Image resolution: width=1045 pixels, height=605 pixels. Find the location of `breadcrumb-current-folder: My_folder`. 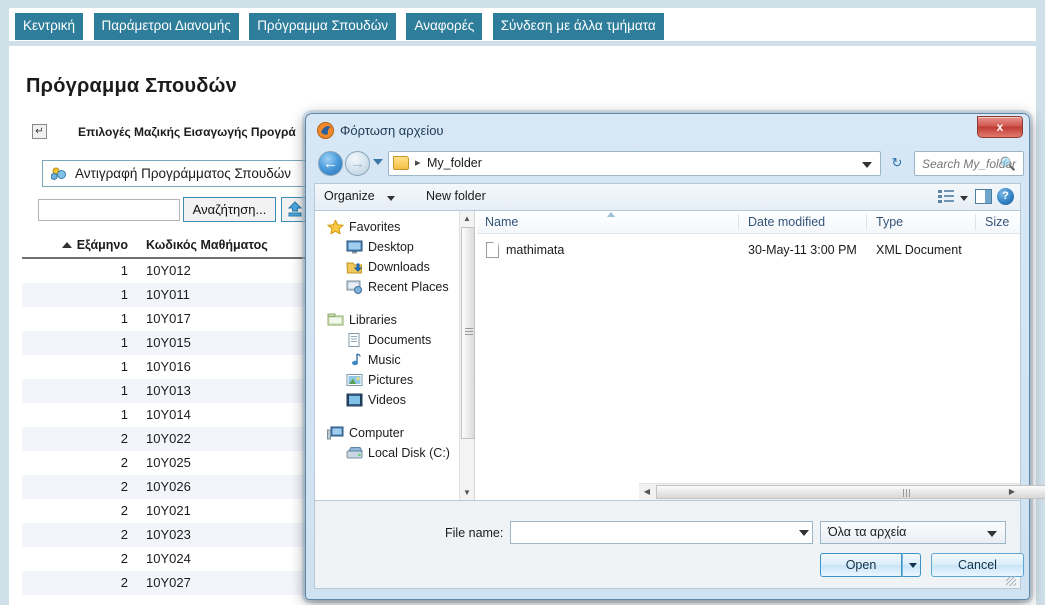

breadcrumb-current-folder: My_folder is located at coordinates (454, 163).